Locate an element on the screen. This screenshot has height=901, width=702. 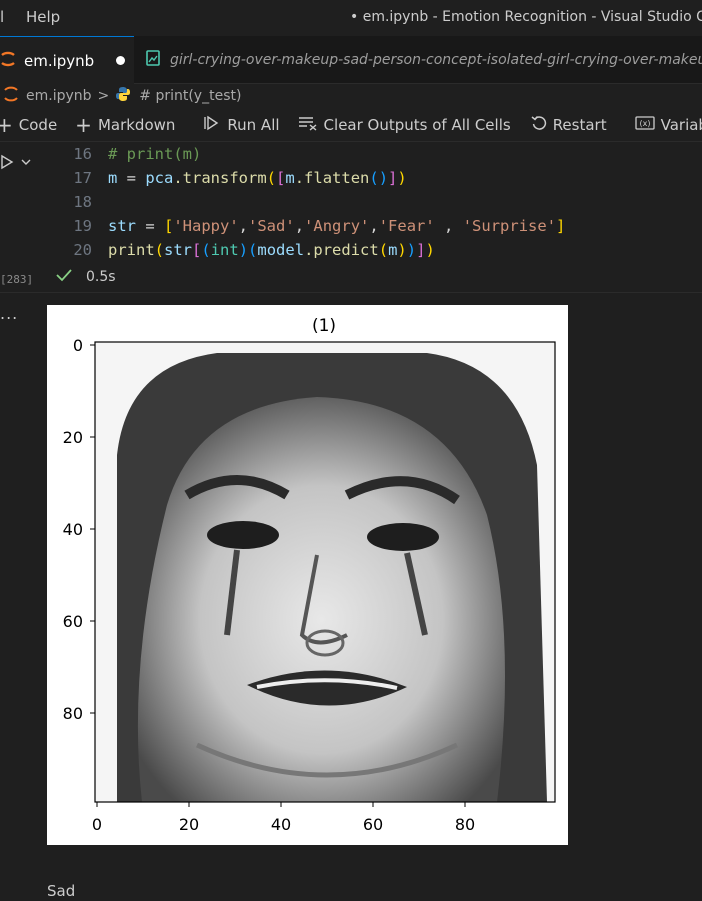
line-number: 18 is located at coordinates (82, 202).